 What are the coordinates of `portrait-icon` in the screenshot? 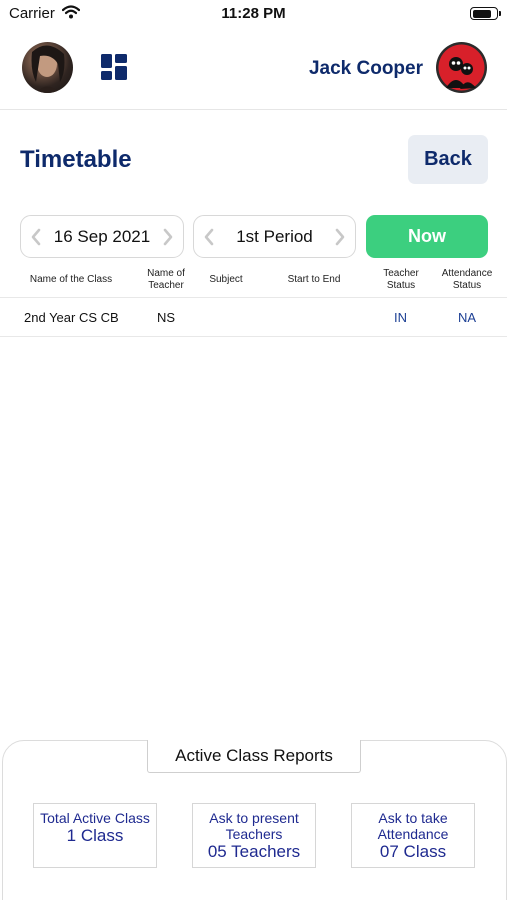 It's located at (48, 69).